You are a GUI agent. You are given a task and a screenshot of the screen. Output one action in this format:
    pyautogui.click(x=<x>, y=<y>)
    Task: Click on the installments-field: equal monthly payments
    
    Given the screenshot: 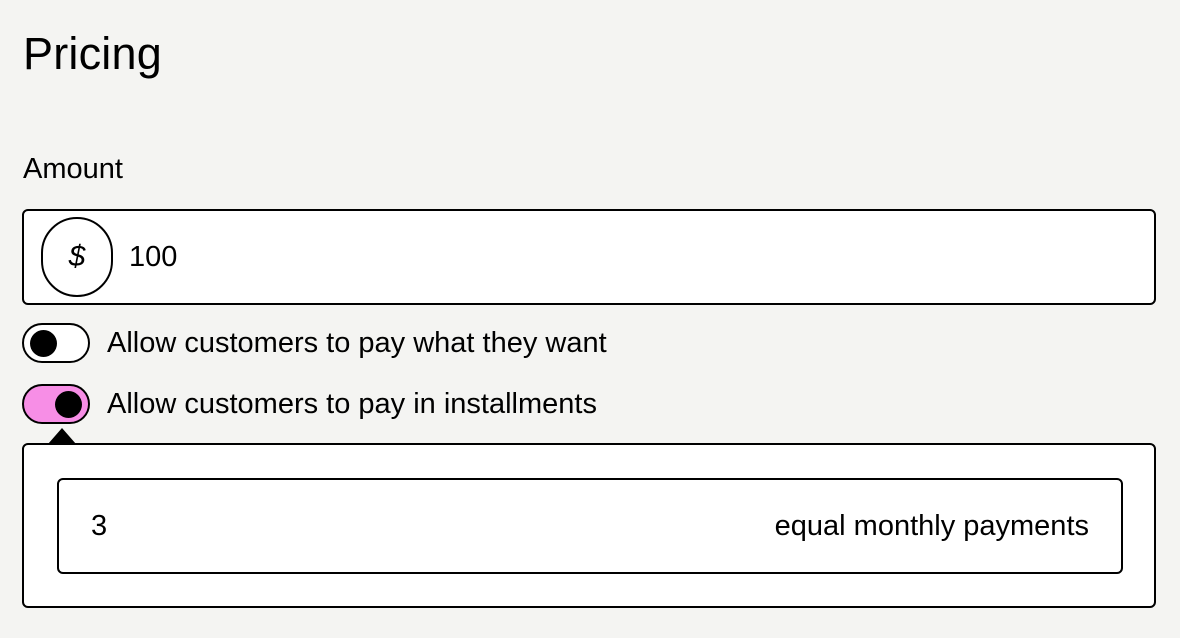 What is the action you would take?
    pyautogui.click(x=590, y=526)
    